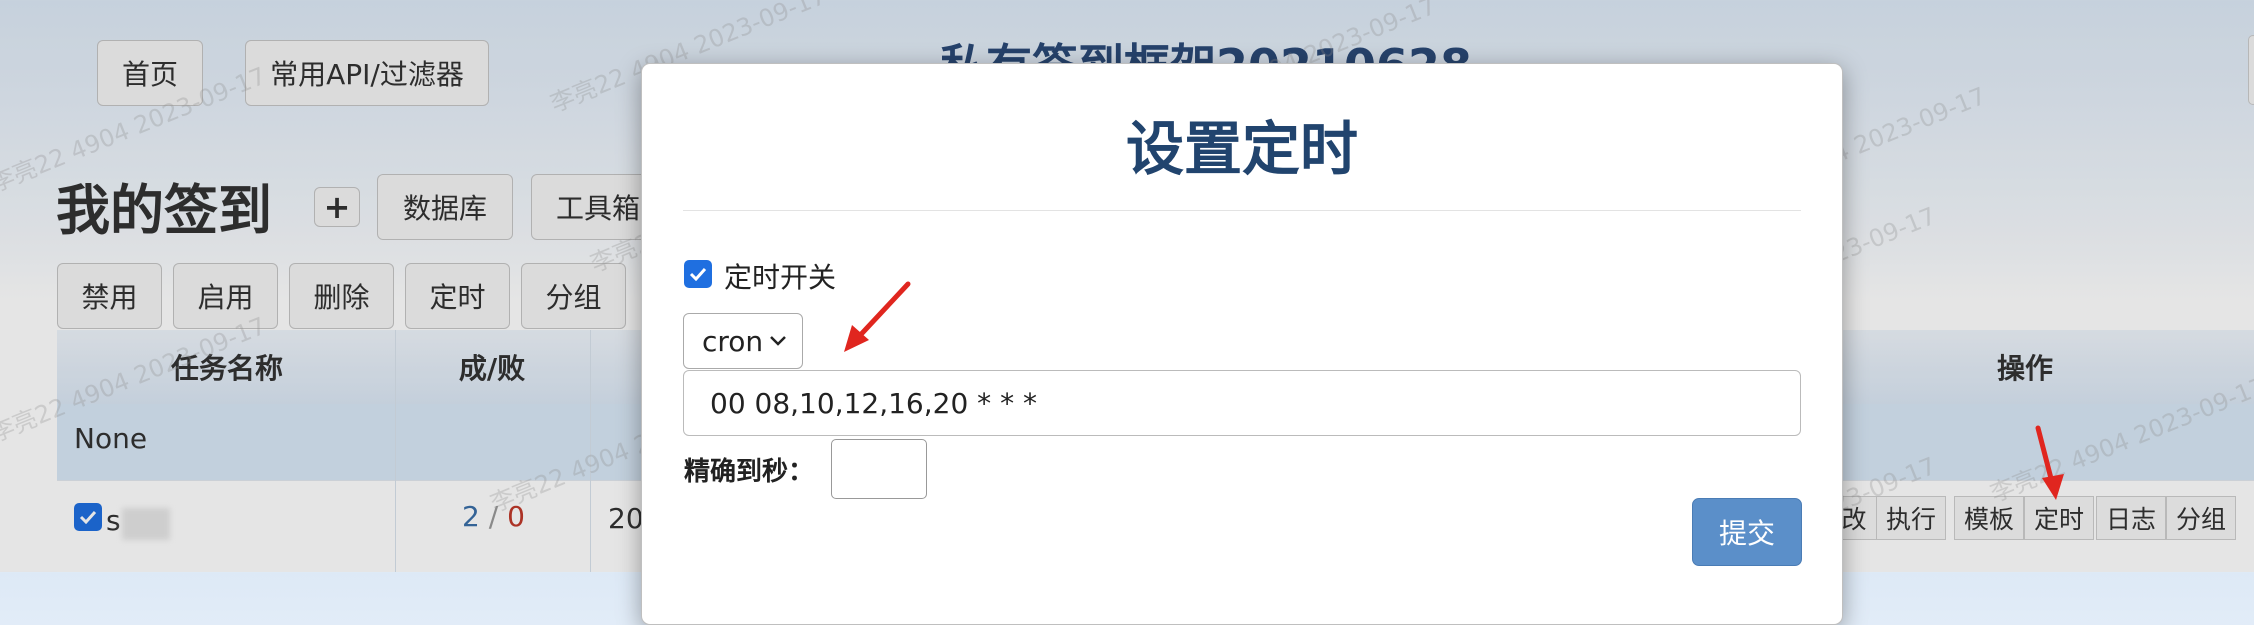 This screenshot has height=625, width=2254. I want to click on arrow-to-row-timer-icon, so click(2049, 462).